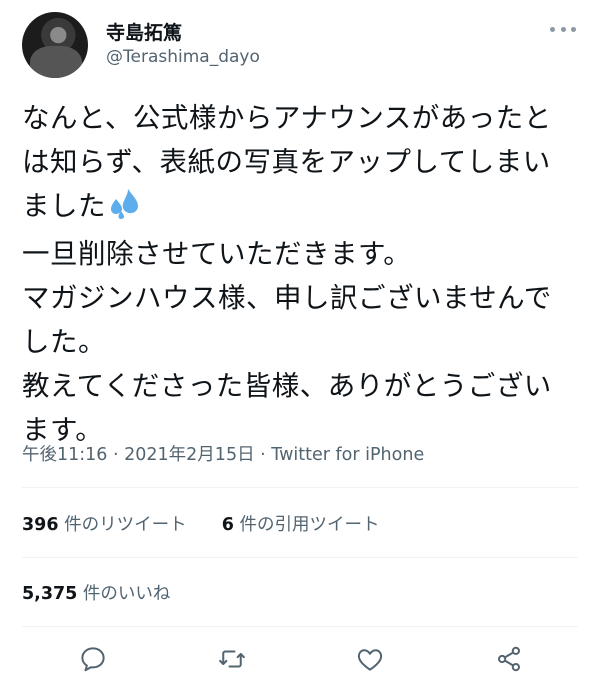 The height and width of the screenshot is (698, 600). I want to click on quotes-stat: 6 件の引用ツイート, so click(301, 525).